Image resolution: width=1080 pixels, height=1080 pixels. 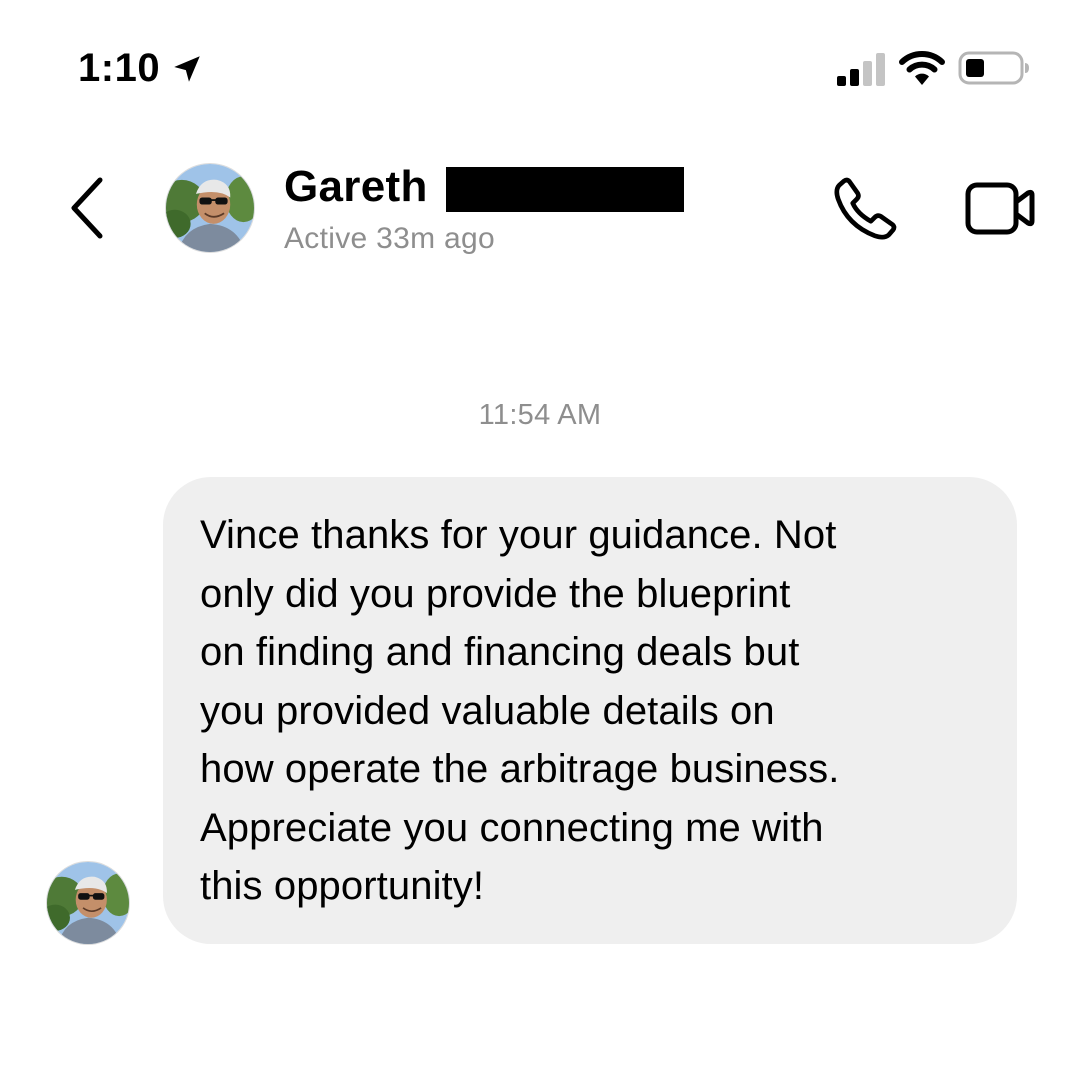 I want to click on contact-name: Gareth, so click(x=356, y=187).